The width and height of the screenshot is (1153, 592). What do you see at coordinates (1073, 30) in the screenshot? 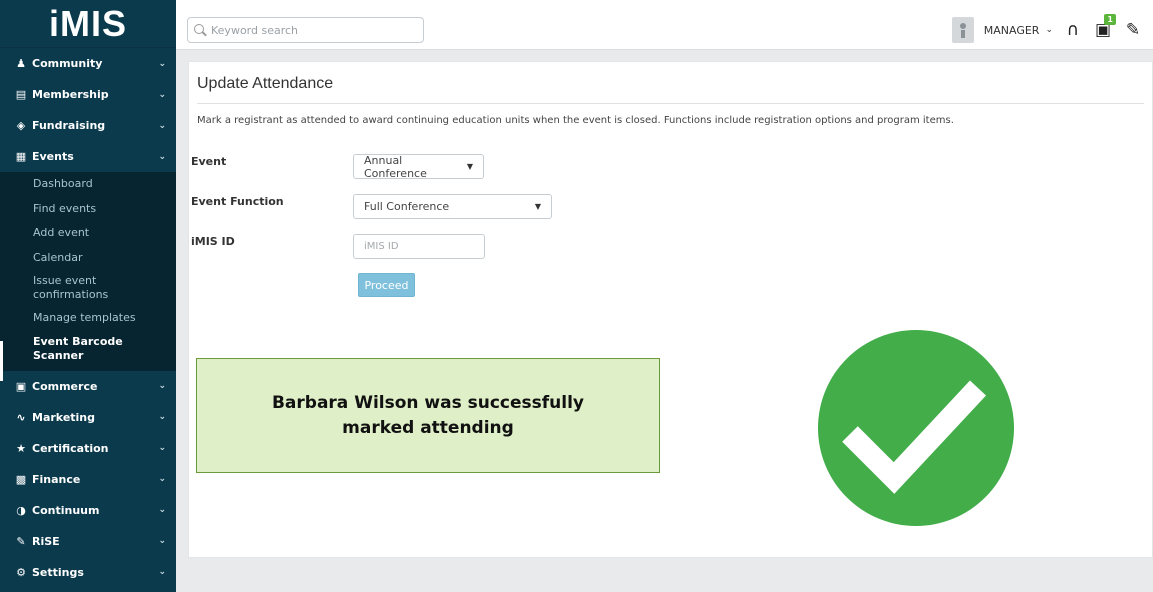
I see `headset-icon: ∩` at bounding box center [1073, 30].